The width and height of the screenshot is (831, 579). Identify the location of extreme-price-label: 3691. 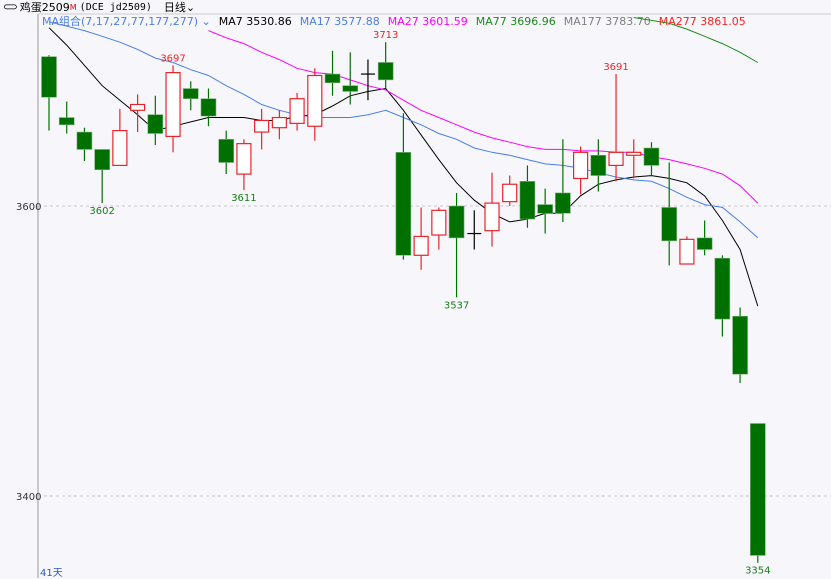
(615, 67).